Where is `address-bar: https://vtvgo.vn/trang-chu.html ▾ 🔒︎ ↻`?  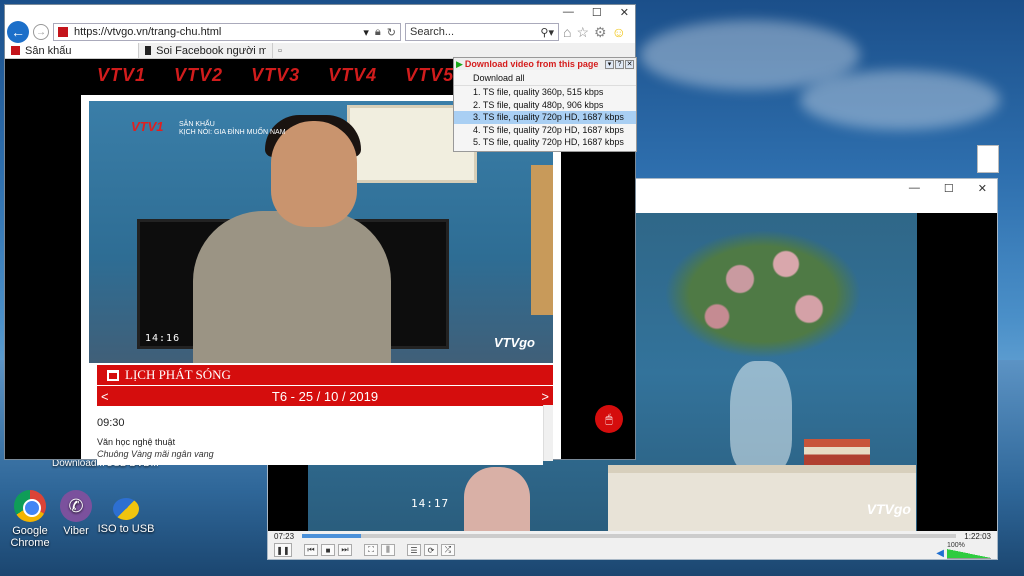
address-bar: https://vtvgo.vn/trang-chu.html ▾ 🔒︎ ↻ is located at coordinates (227, 32).